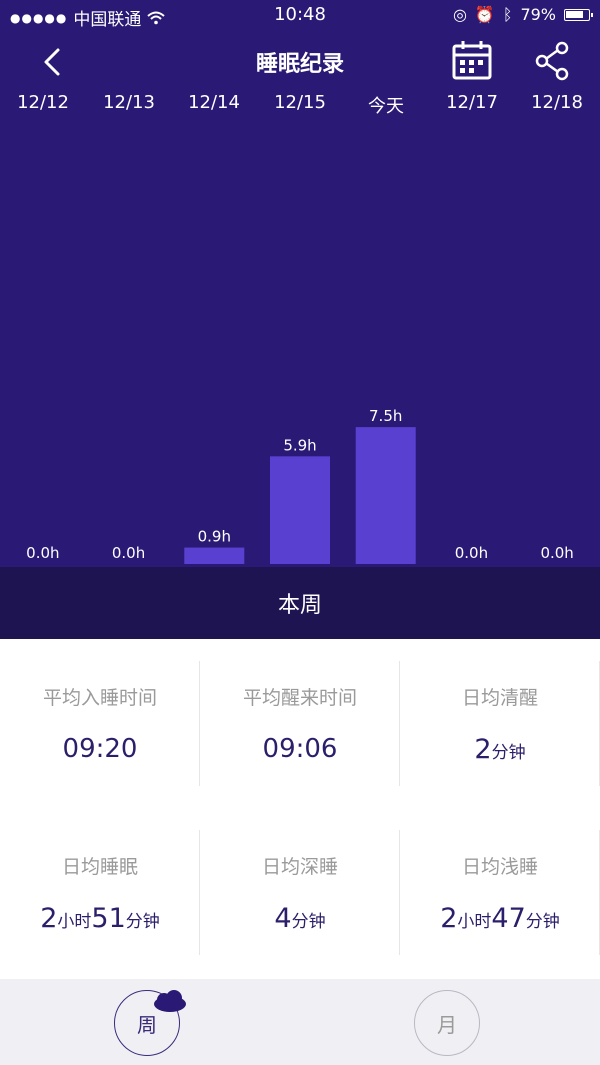 The height and width of the screenshot is (1065, 600). I want to click on nav-bar: 睡眠纪录, so click(300, 60).